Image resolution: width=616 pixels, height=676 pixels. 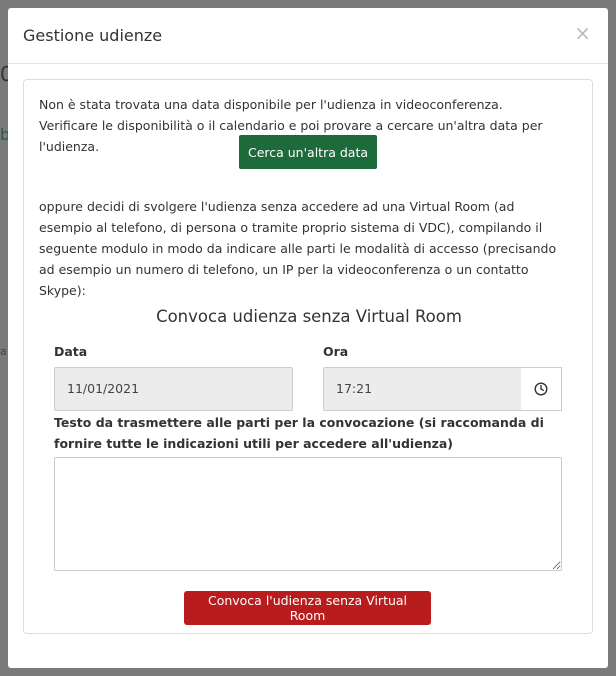 What do you see at coordinates (93, 35) in the screenshot?
I see `modal-title: Gestione udienze` at bounding box center [93, 35].